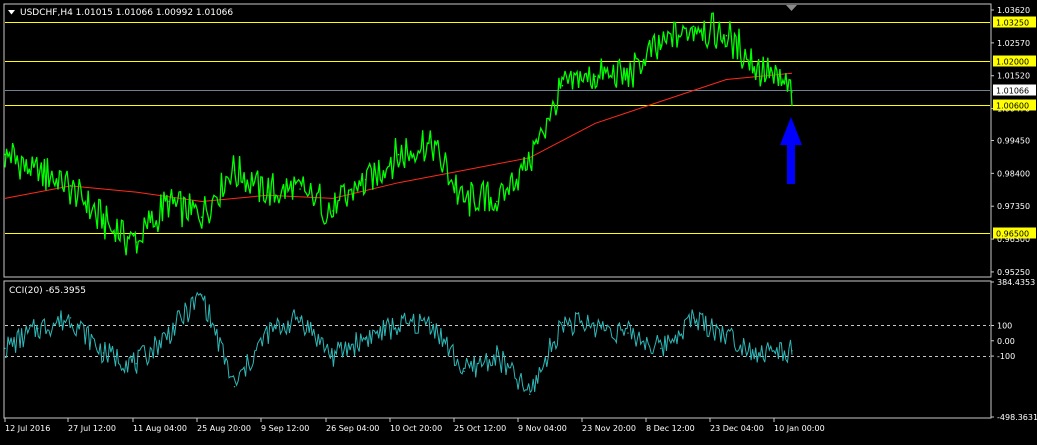 The image size is (1037, 445). What do you see at coordinates (27, 428) in the screenshot?
I see `x-tick-label: 12 Jul 2016` at bounding box center [27, 428].